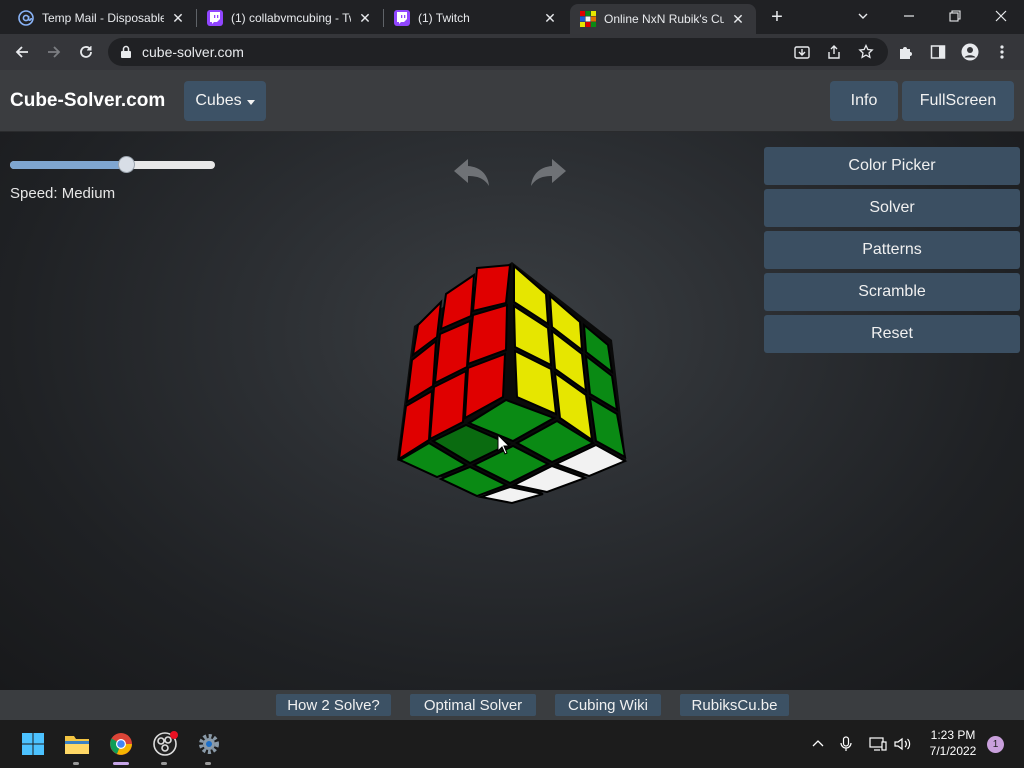  What do you see at coordinates (892, 250) in the screenshot?
I see `patterns-button: Patterns` at bounding box center [892, 250].